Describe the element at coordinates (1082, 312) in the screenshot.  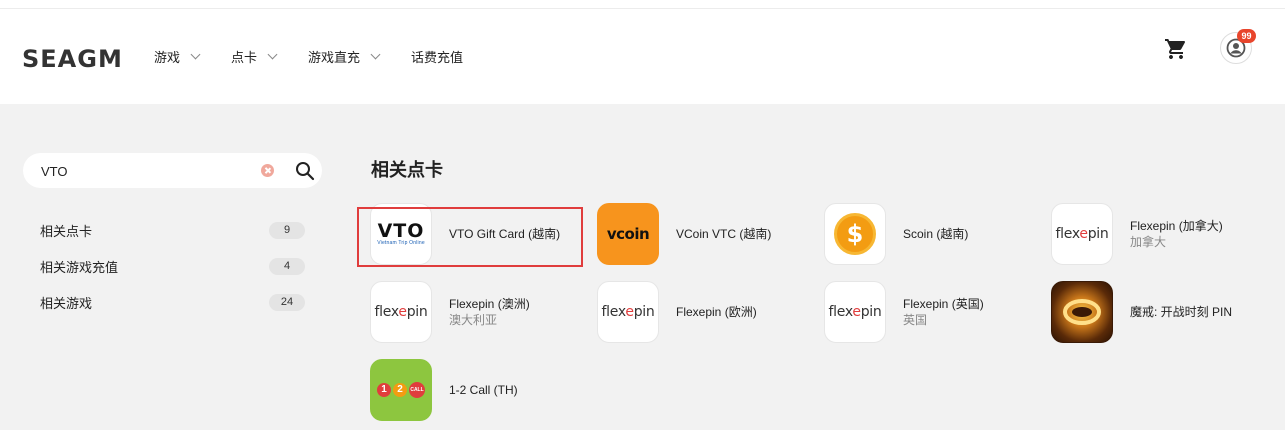
I see `ring-logo` at that location.